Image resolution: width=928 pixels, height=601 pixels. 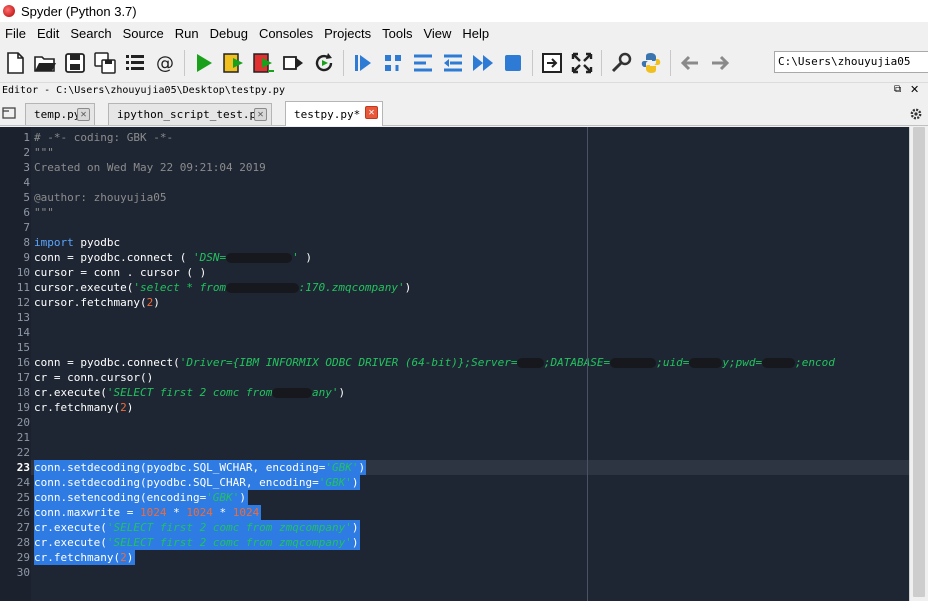 What do you see at coordinates (45, 63) in the screenshot?
I see `open-file-icon` at bounding box center [45, 63].